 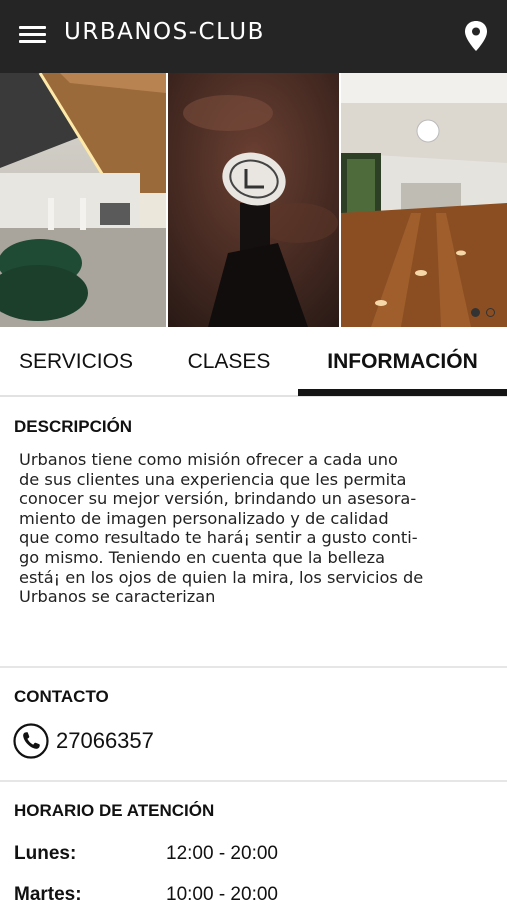 What do you see at coordinates (117, 597) in the screenshot?
I see `description-line: Urbanos se caracterizan` at bounding box center [117, 597].